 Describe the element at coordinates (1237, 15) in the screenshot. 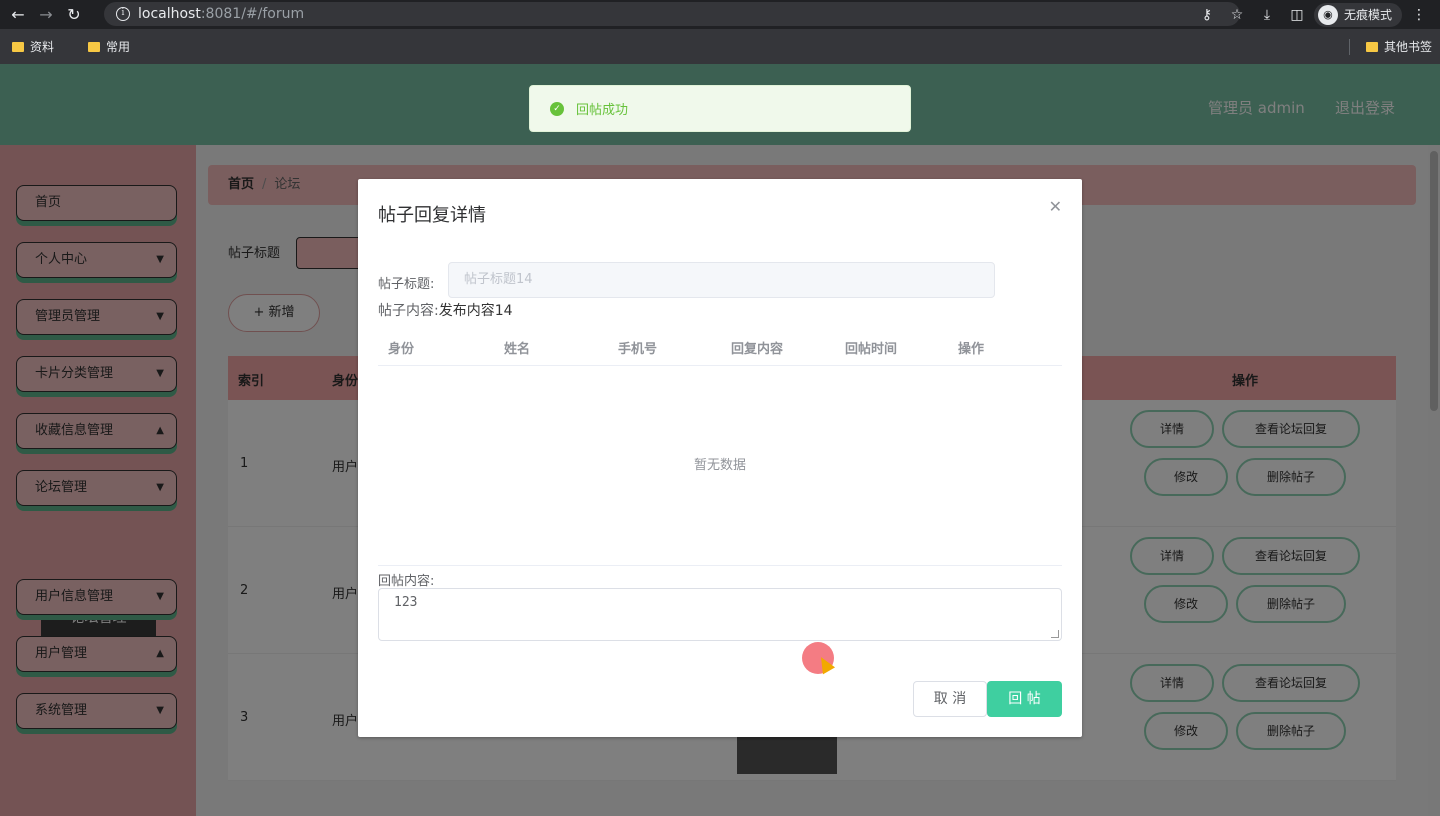

I see `star-icon: ☆` at that location.